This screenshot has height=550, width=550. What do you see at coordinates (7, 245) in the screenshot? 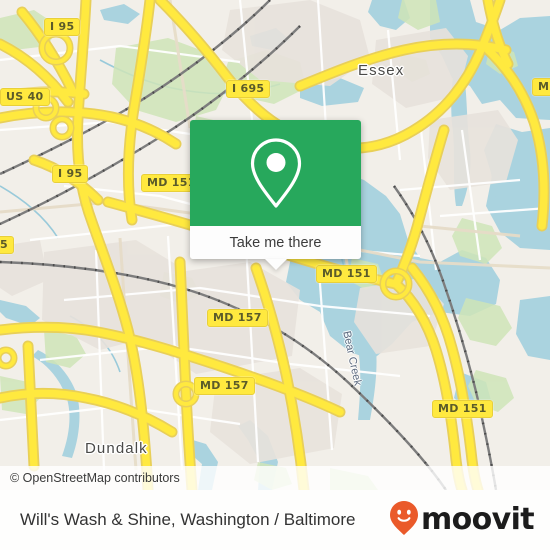
I see `road-shield-left-edge: 5` at bounding box center [7, 245].